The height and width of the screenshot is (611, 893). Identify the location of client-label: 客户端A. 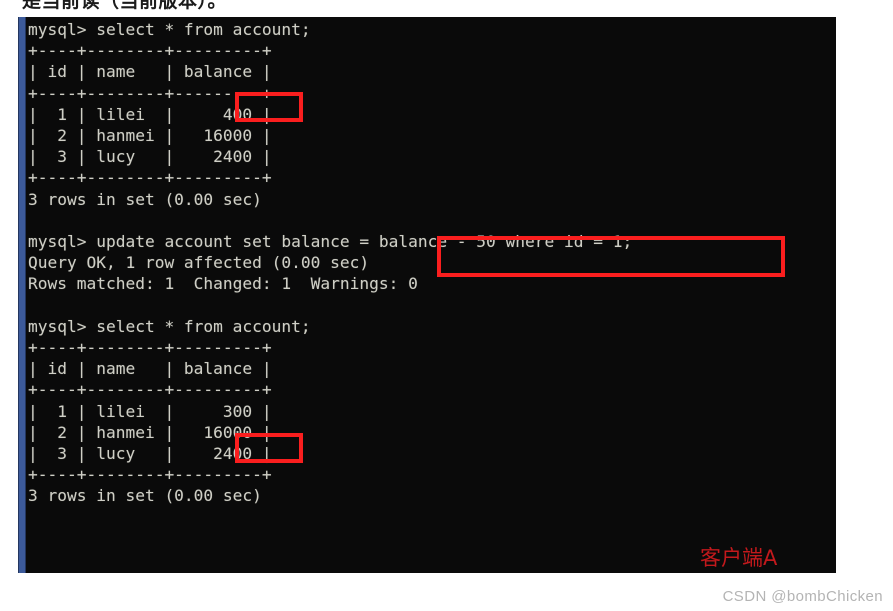
(739, 558).